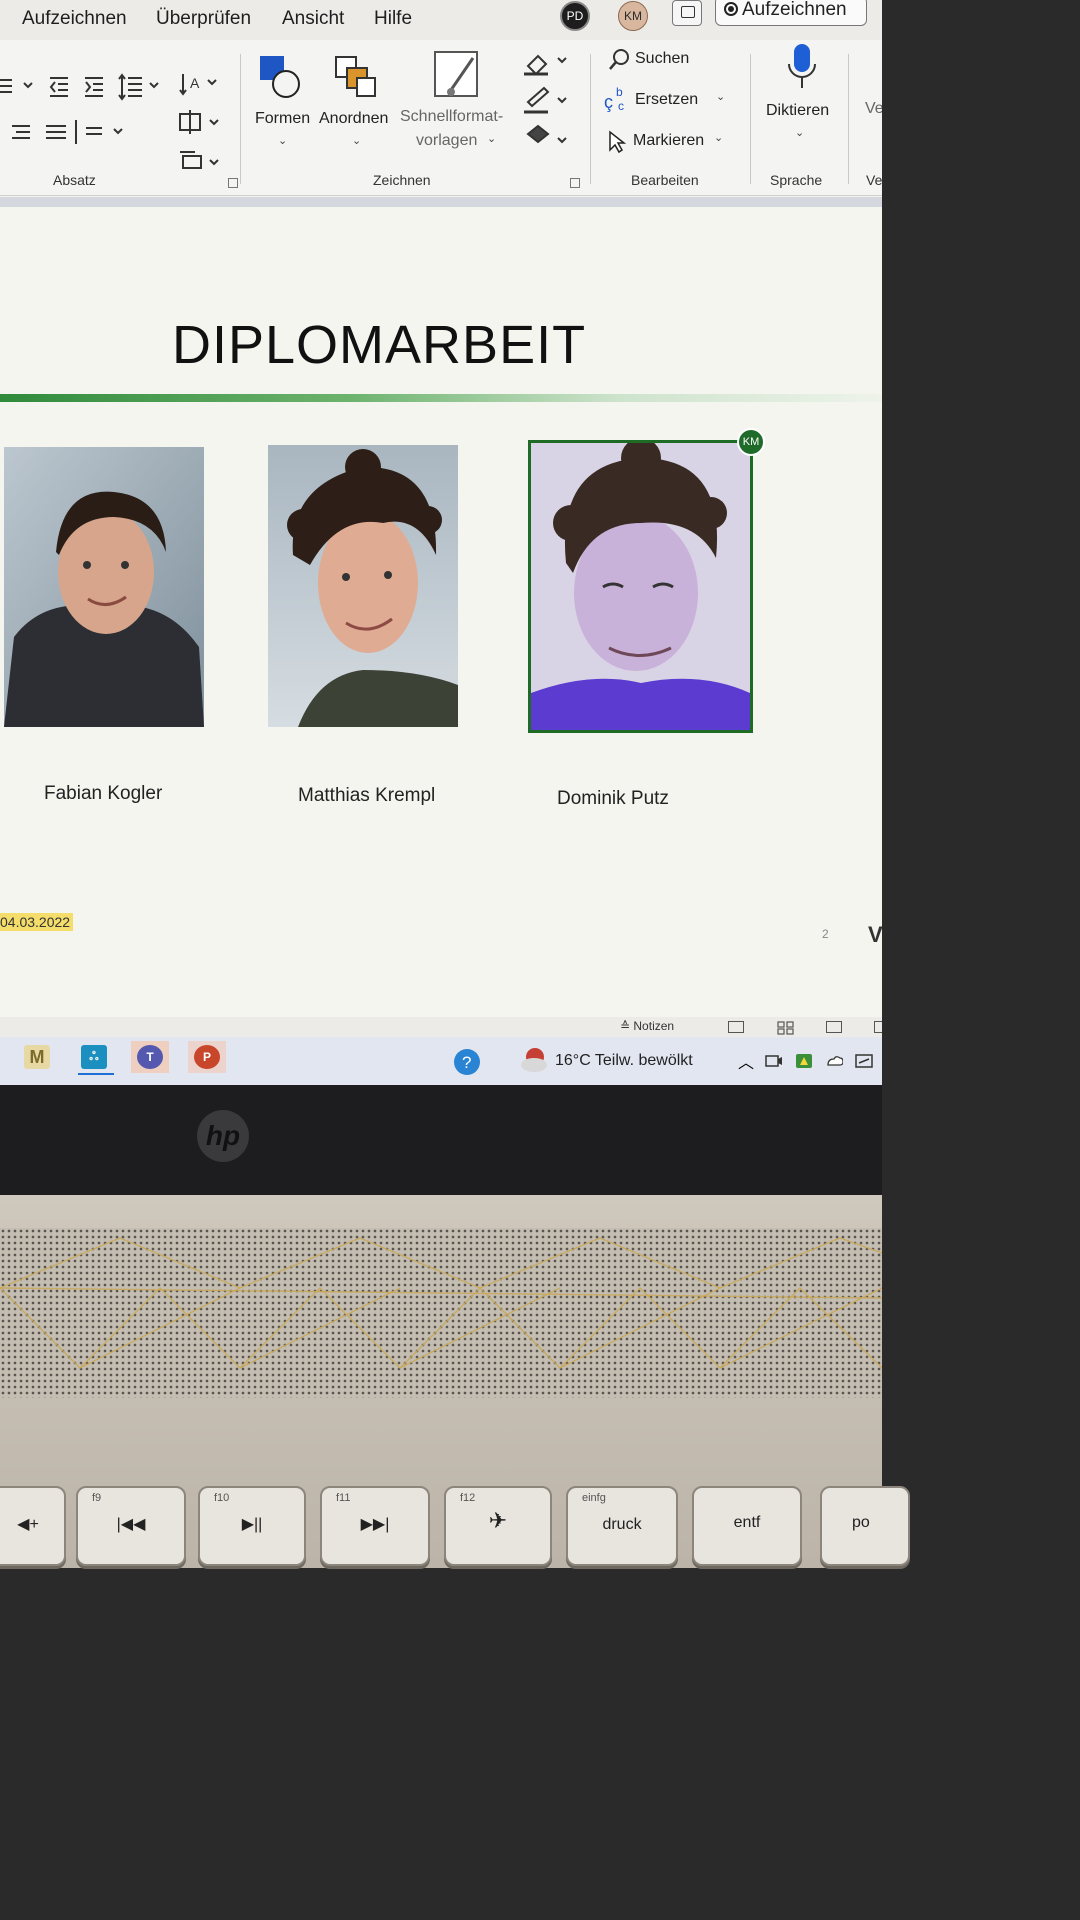  What do you see at coordinates (120, 120) in the screenshot?
I see `paragraph-format-icons: A` at bounding box center [120, 120].